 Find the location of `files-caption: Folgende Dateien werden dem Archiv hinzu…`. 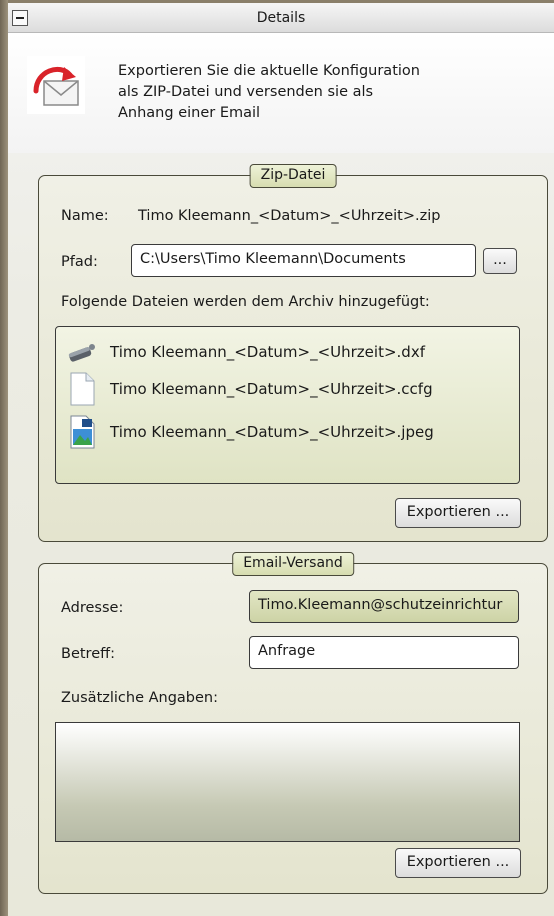

files-caption: Folgende Dateien werden dem Archiv hinzu… is located at coordinates (245, 302).